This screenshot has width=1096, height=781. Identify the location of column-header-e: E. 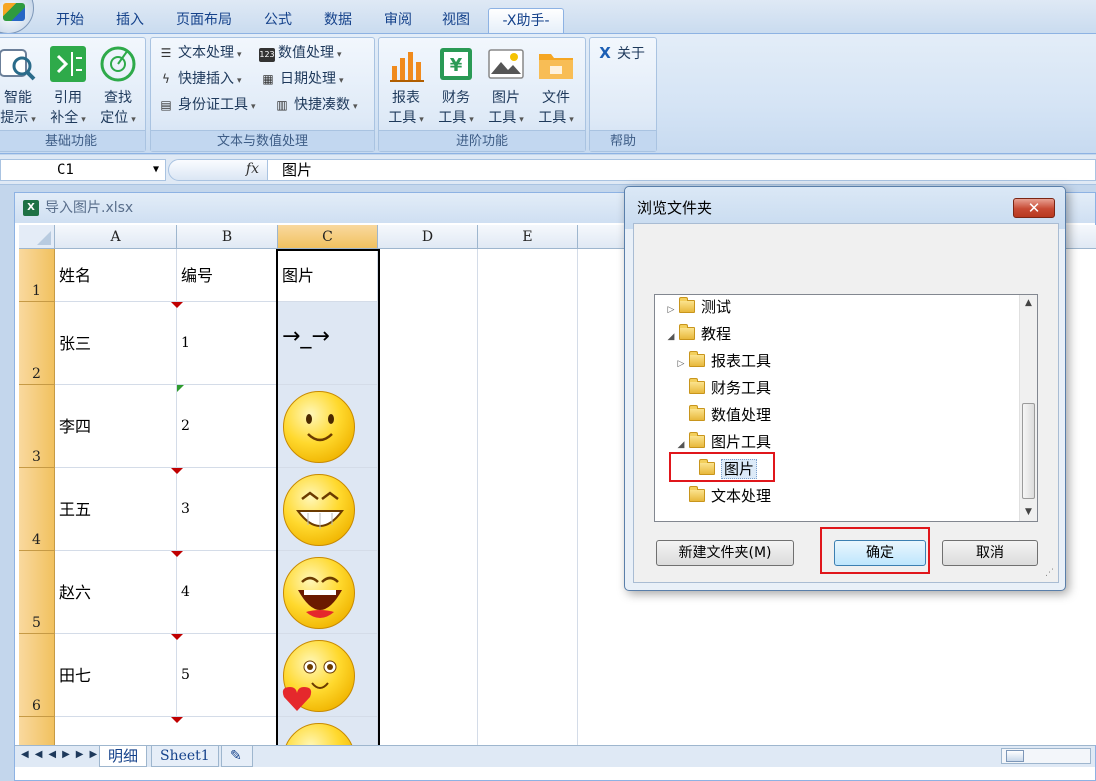
(528, 237).